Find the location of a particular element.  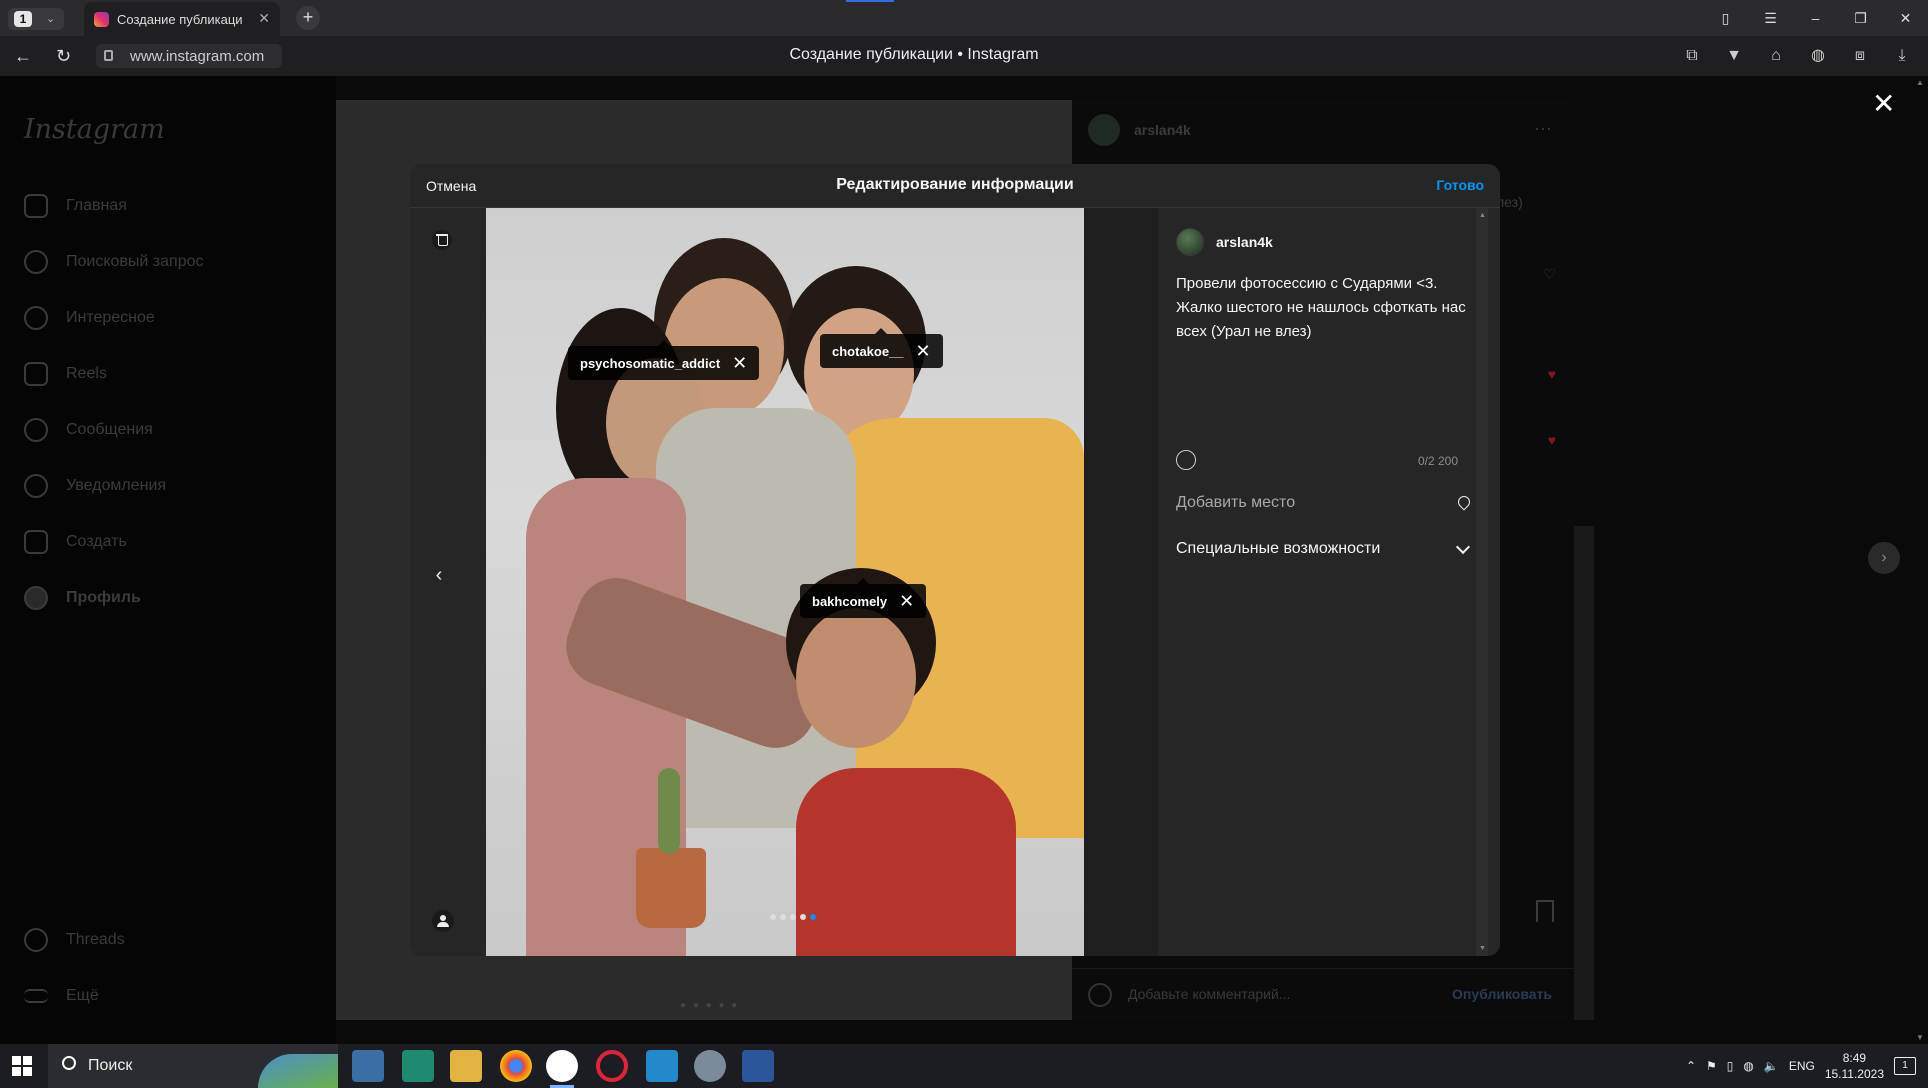

menu-icon is located at coordinates (36, 996).